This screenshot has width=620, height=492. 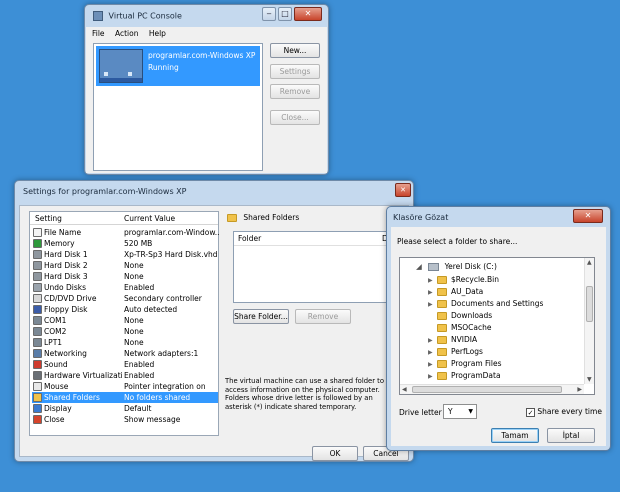 I want to click on settings-row: COM1 None, so click(x=125, y=320).